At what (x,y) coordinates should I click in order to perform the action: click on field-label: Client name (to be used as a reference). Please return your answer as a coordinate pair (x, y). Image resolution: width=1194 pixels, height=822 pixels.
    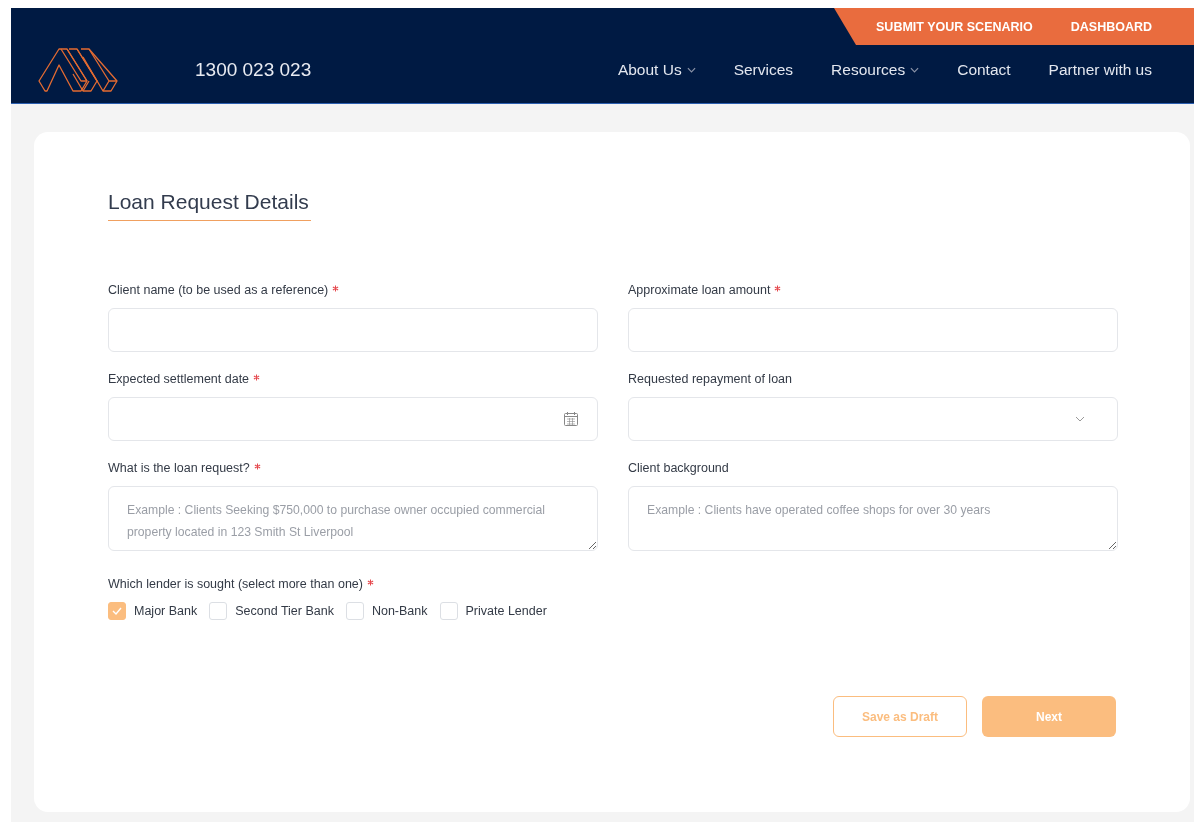
    Looking at the image, I should click on (218, 290).